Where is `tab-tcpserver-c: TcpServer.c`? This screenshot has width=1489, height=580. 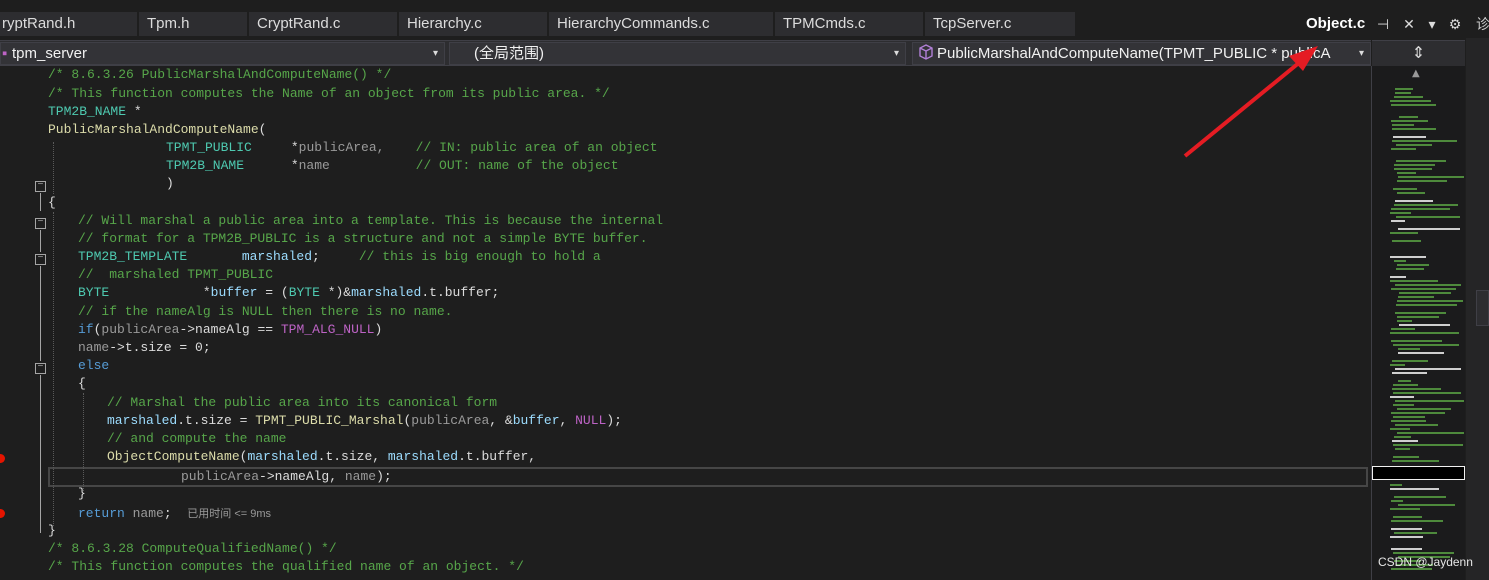
tab-tcpserver-c: TcpServer.c is located at coordinates (1000, 24).